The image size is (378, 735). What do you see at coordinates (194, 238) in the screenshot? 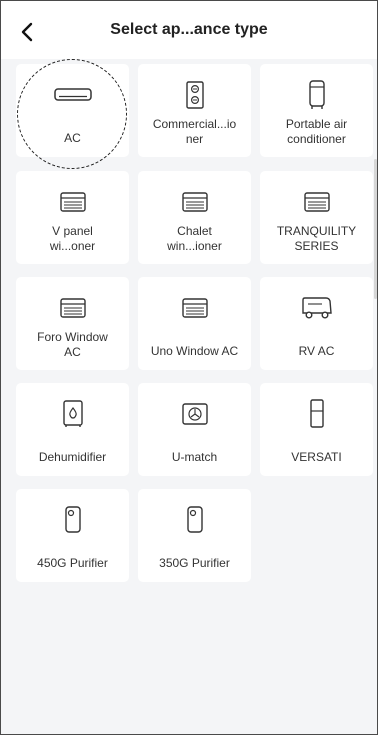
I see `tile-label: Chalet win...ioner` at bounding box center [194, 238].